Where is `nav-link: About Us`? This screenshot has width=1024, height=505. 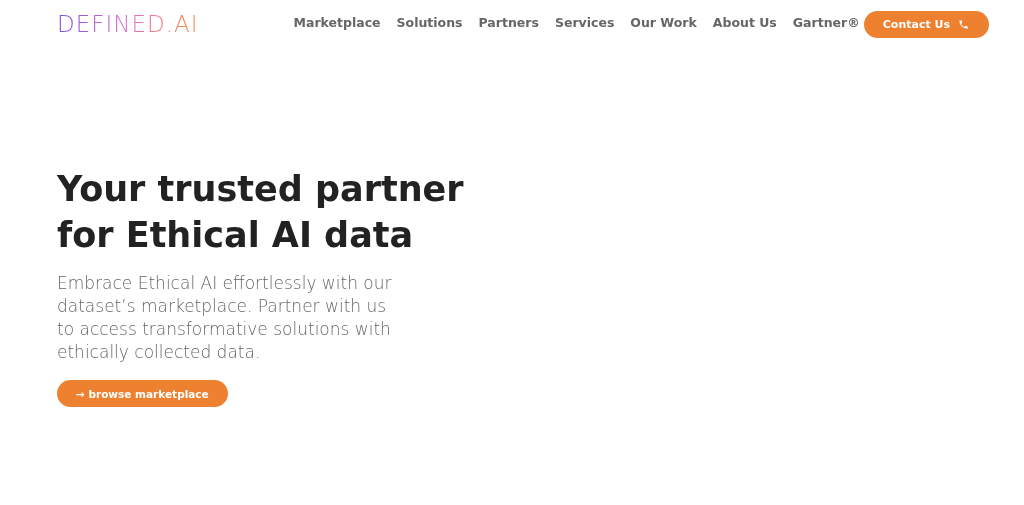
nav-link: About Us is located at coordinates (744, 22).